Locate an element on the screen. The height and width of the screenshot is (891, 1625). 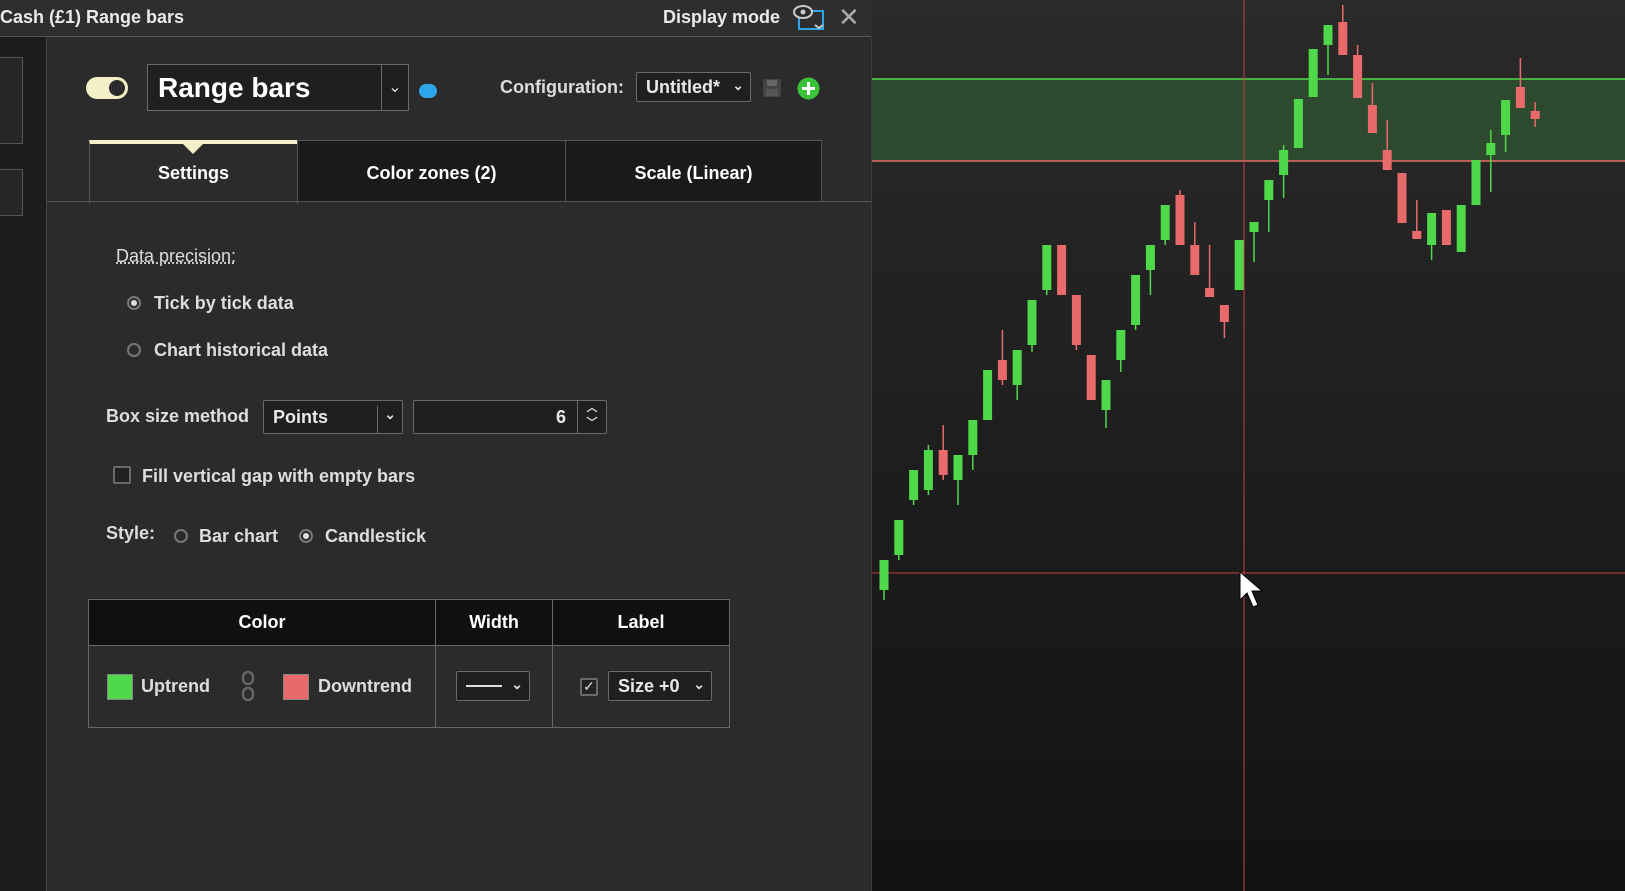
box-size-value-stepper: 6 ︿ ﹀ is located at coordinates (510, 417).